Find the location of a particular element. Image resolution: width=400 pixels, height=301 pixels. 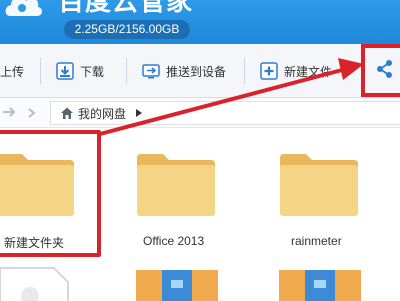

new-folder-label: 新建文件 is located at coordinates (308, 71).